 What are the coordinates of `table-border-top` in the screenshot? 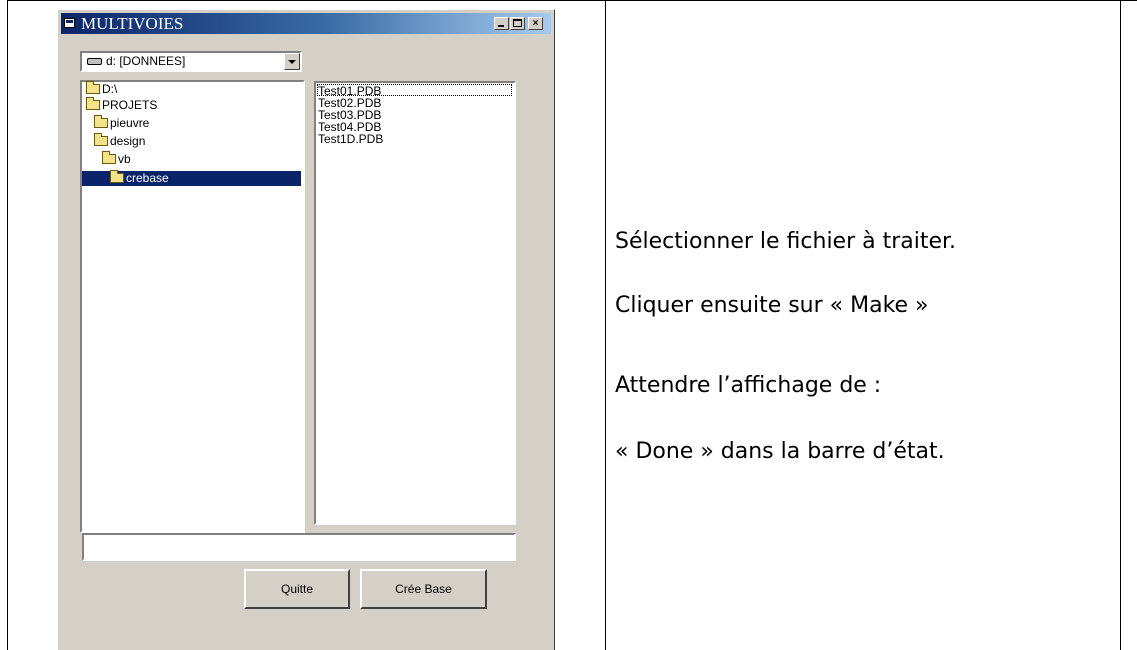 It's located at (572, 0).